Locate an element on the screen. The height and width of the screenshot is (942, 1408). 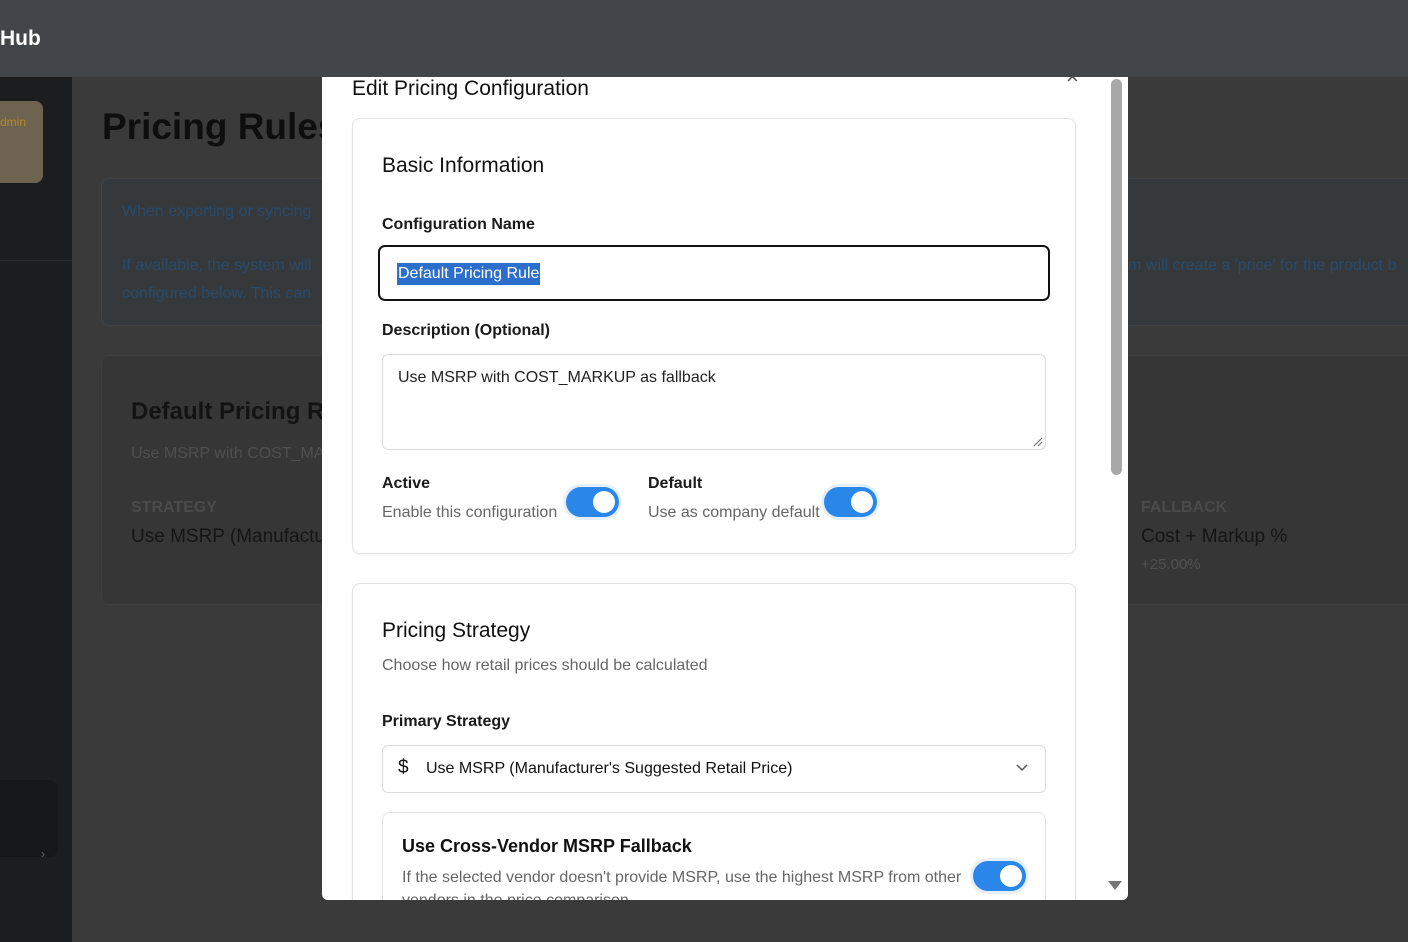
strategy-value: Use MSRP (Manufactu is located at coordinates (228, 536).